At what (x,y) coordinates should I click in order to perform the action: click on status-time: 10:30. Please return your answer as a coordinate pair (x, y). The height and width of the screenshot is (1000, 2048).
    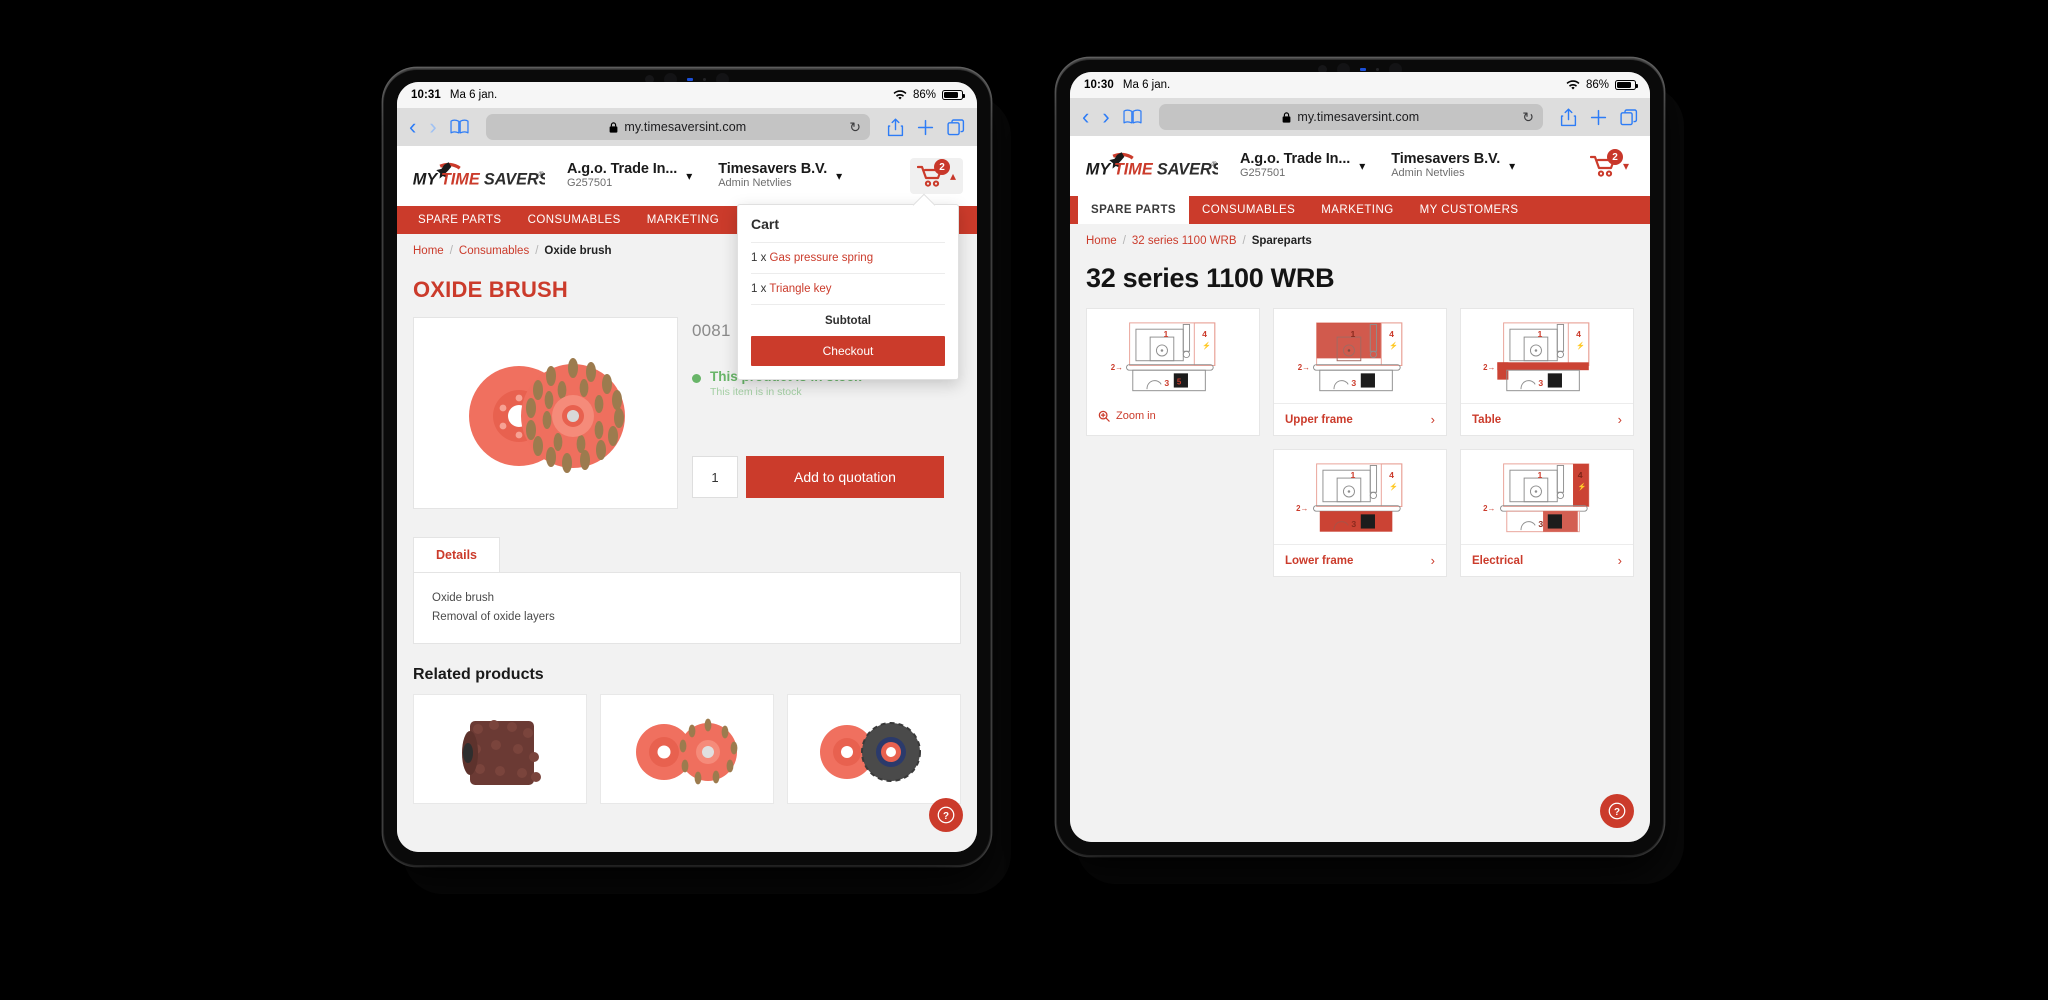
    Looking at the image, I should click on (1099, 85).